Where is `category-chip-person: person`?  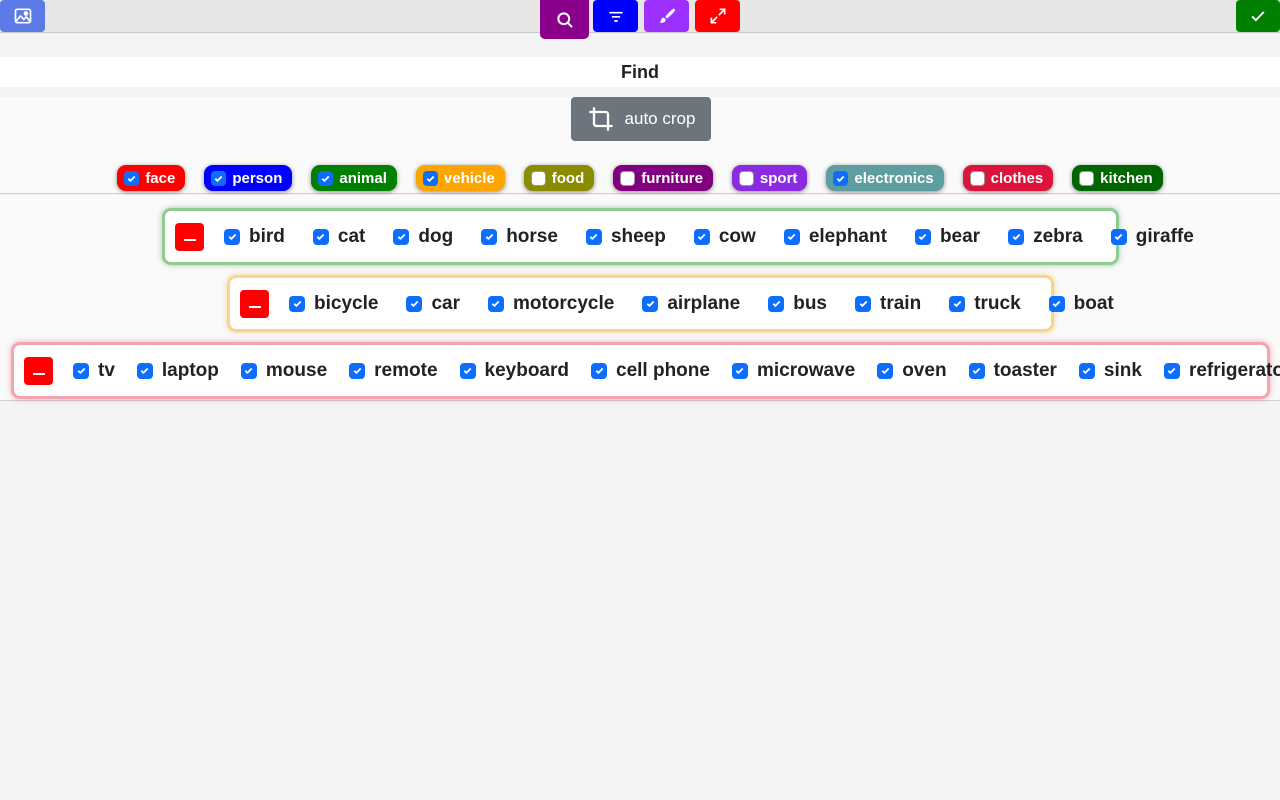
category-chip-person: person is located at coordinates (248, 178).